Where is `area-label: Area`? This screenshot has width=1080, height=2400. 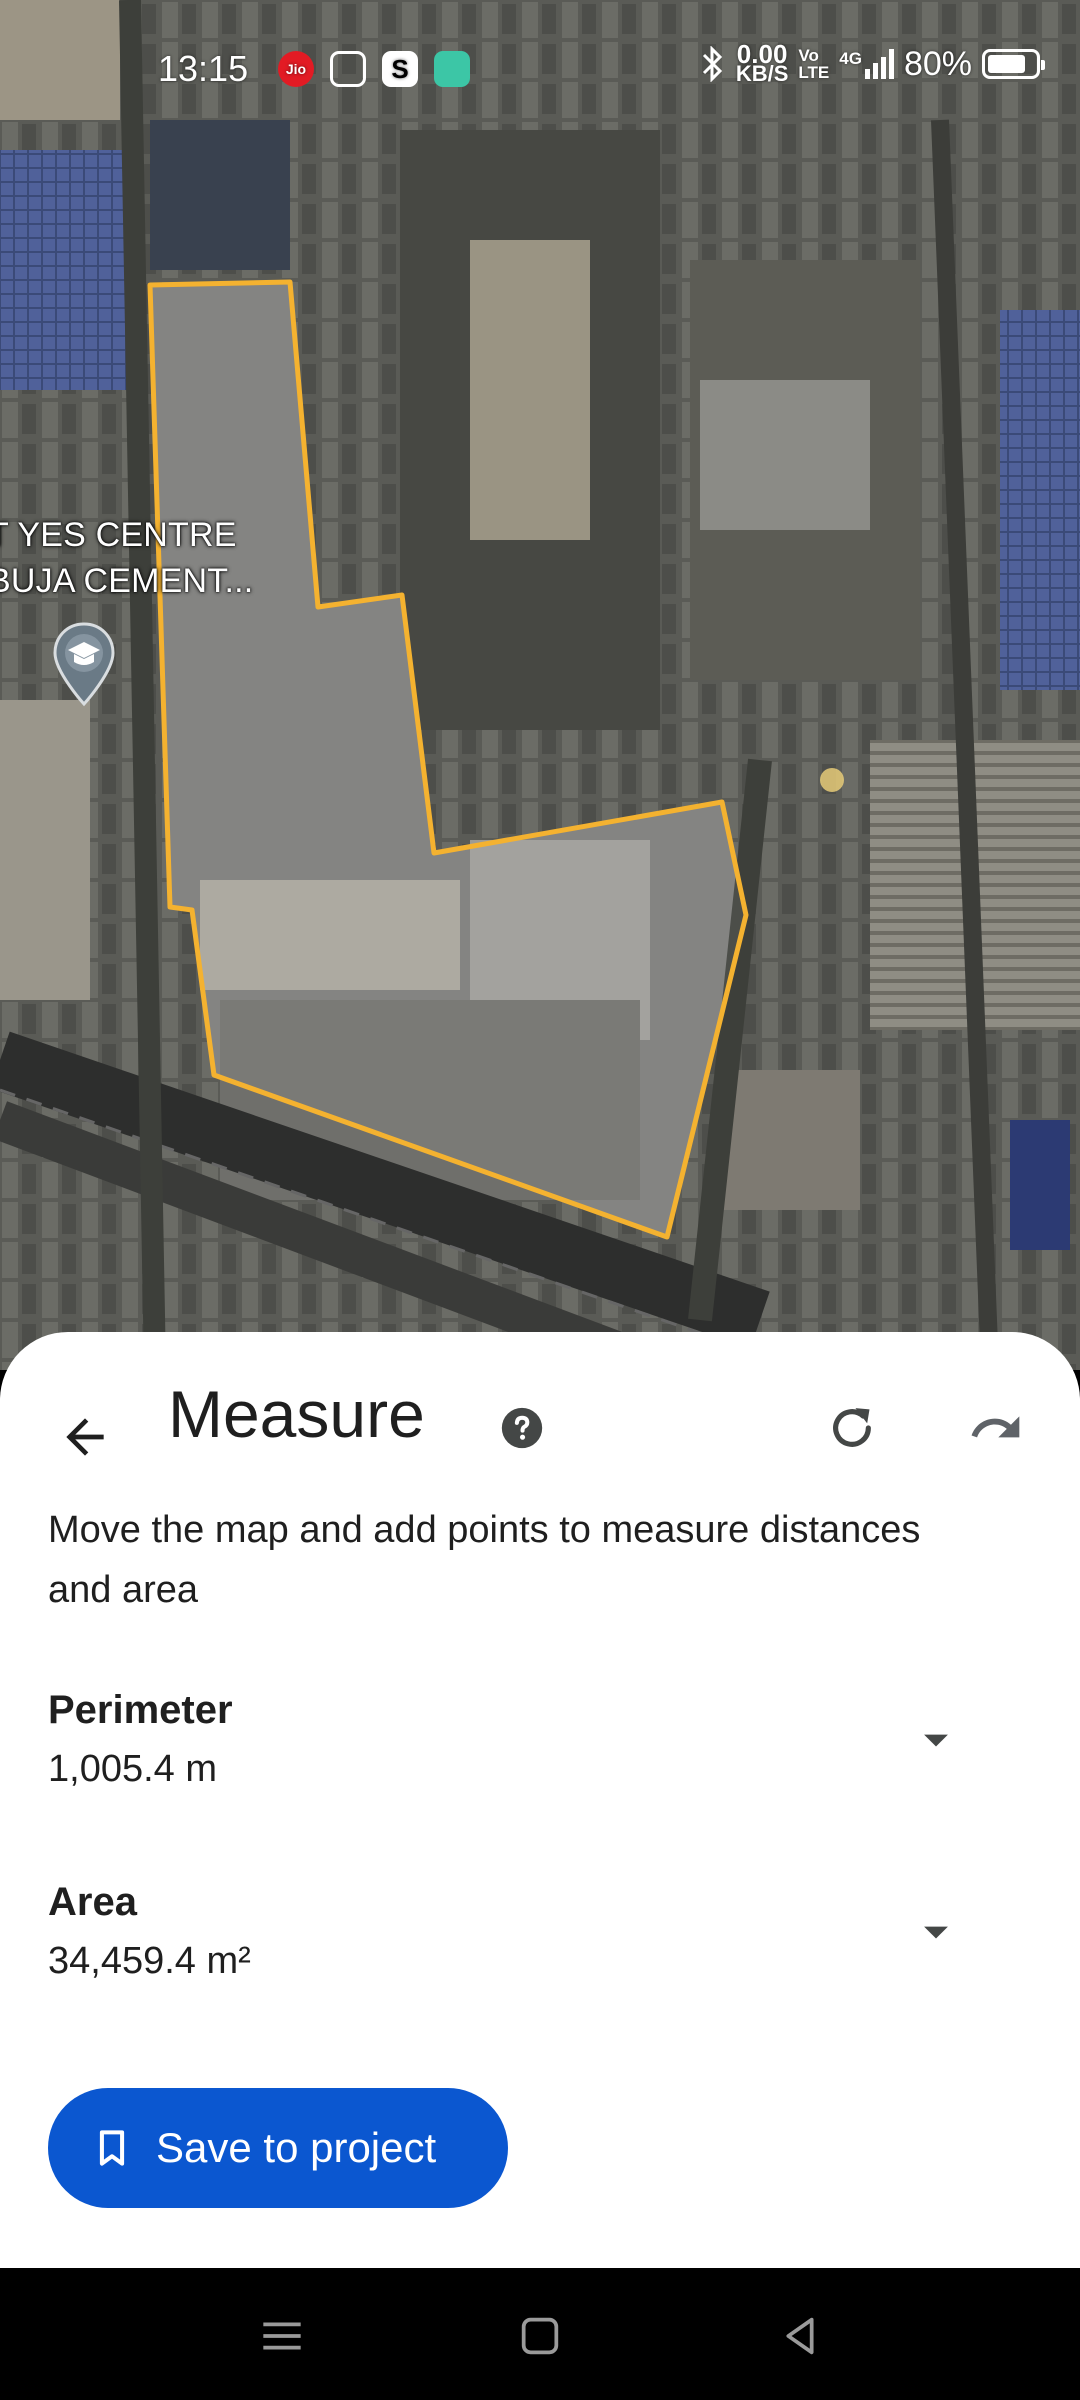 area-label: Area is located at coordinates (92, 1902).